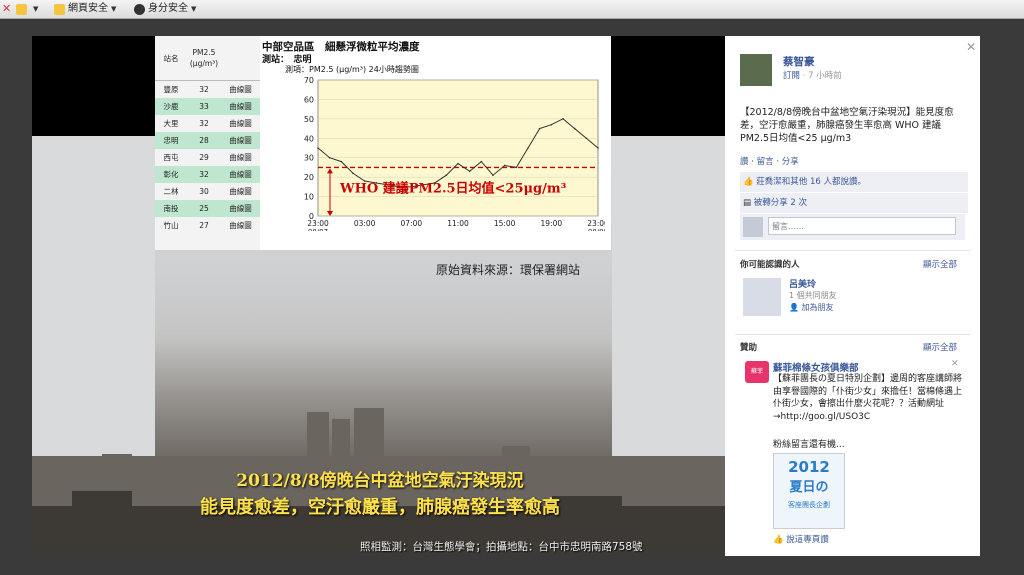 The height and width of the screenshot is (575, 1024). Describe the element at coordinates (309, 138) in the screenshot. I see `y-tick-label: 40` at that location.